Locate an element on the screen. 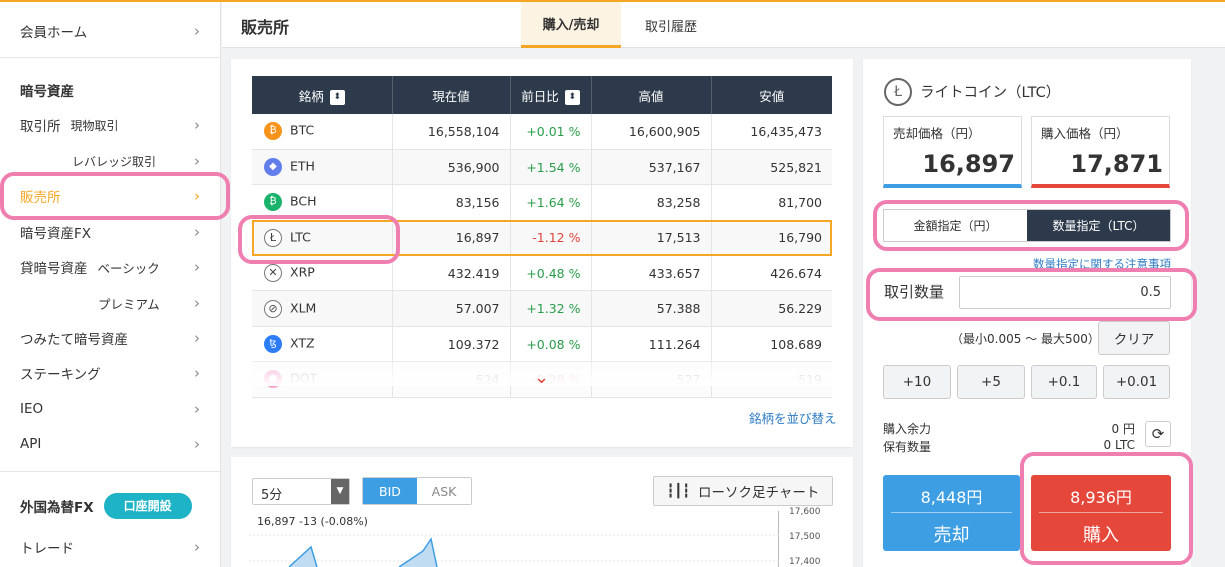 The image size is (1225, 567). column-header-low: 安値 is located at coordinates (771, 95).